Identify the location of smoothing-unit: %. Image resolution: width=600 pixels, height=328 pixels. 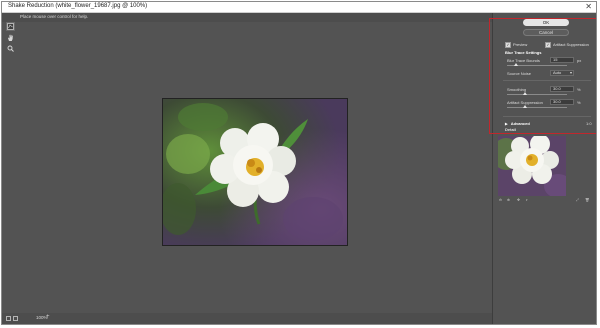
(579, 89).